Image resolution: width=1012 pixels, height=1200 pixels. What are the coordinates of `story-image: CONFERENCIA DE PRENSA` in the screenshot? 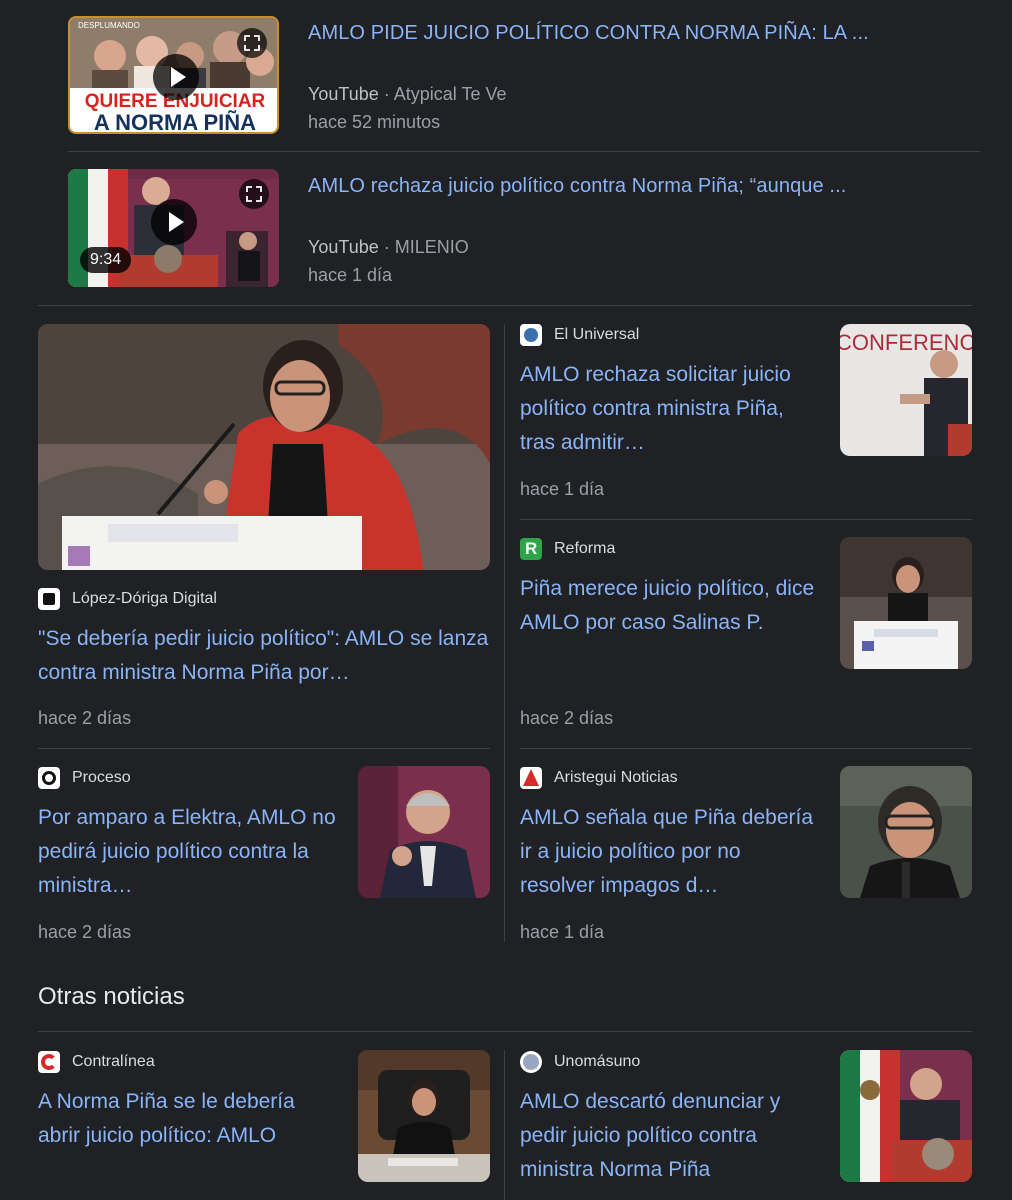 It's located at (906, 390).